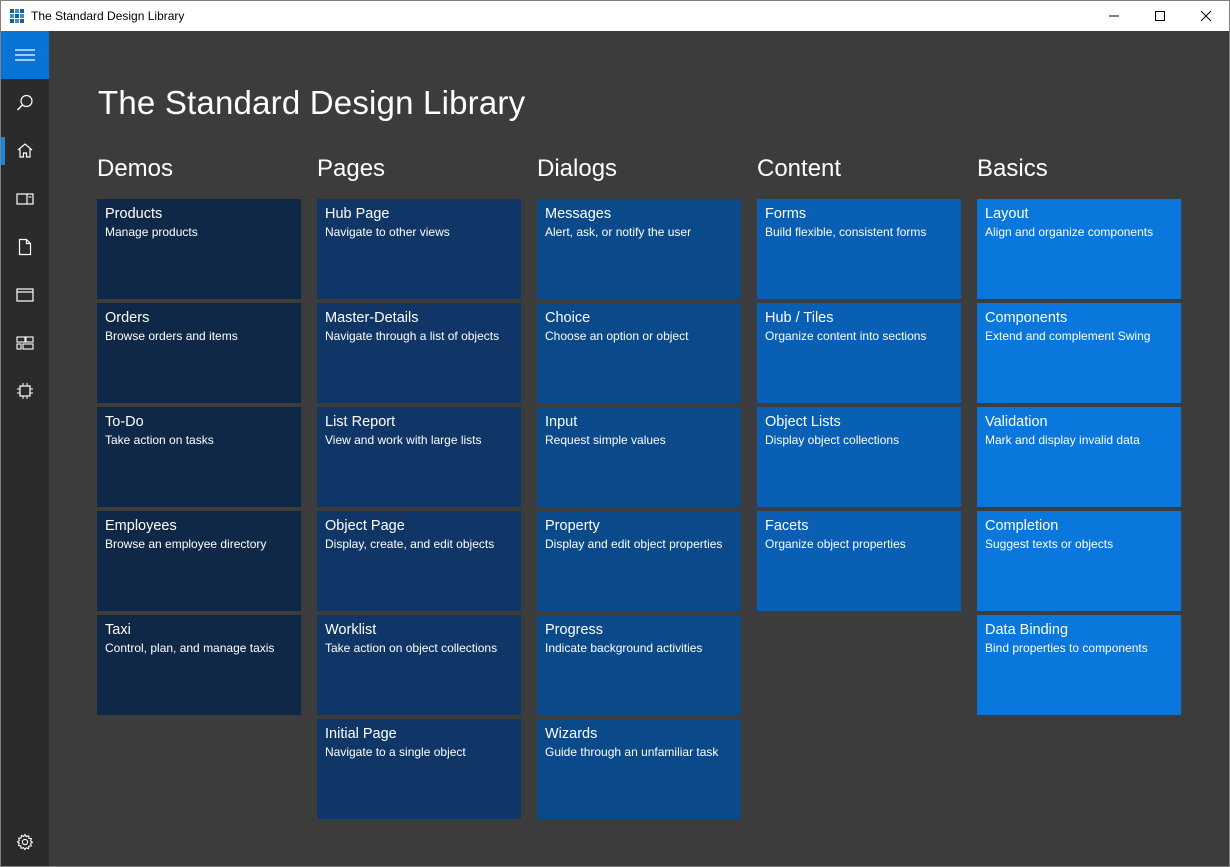  Describe the element at coordinates (412, 336) in the screenshot. I see `tile-subtitle: Navigate through a list of objects` at that location.